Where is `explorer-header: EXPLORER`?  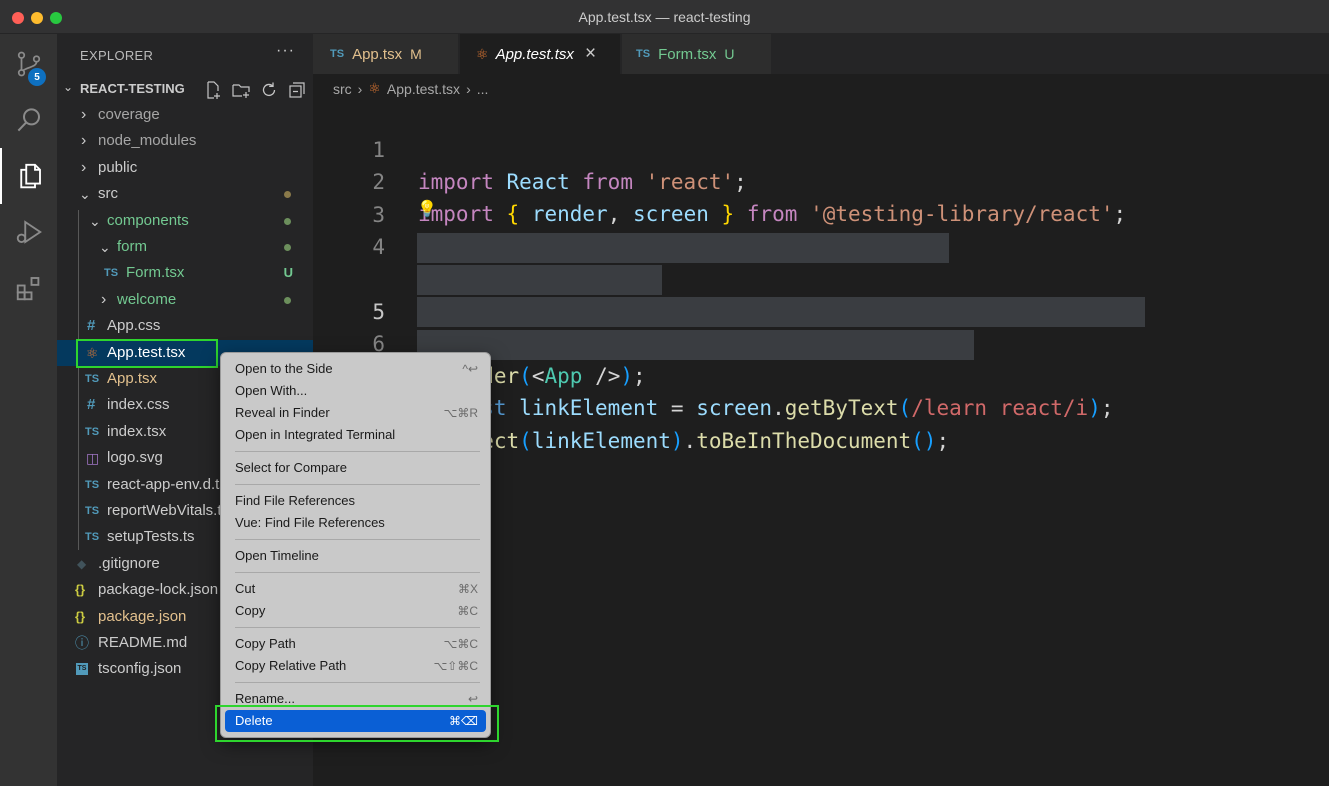
explorer-header: EXPLORER is located at coordinates (117, 55).